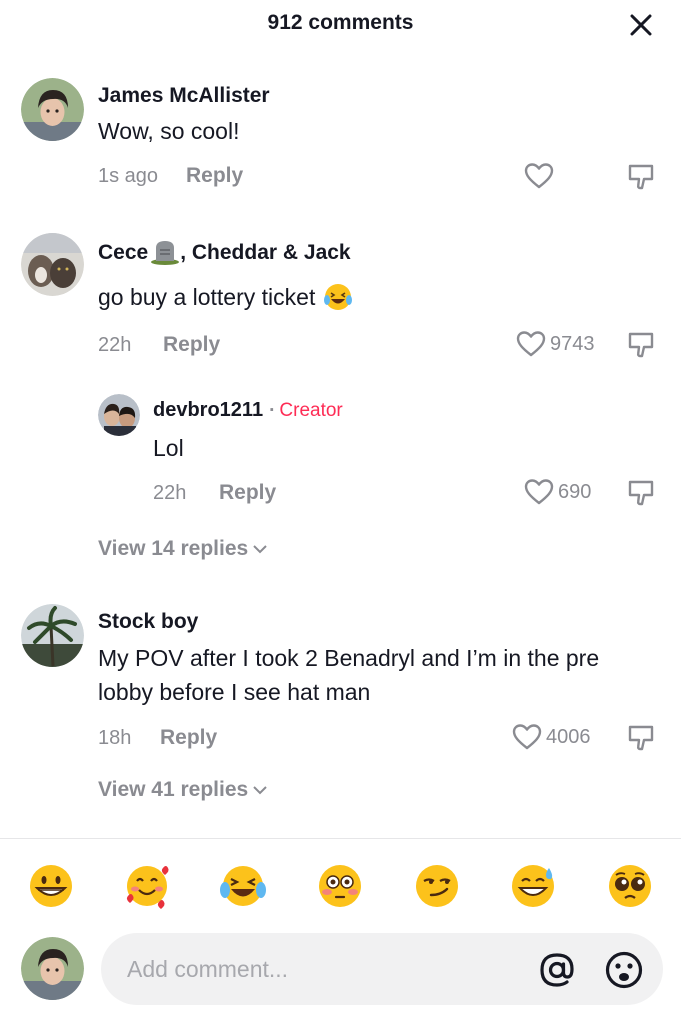  What do you see at coordinates (170, 493) in the screenshot?
I see `reply-timestamp: 22h` at bounding box center [170, 493].